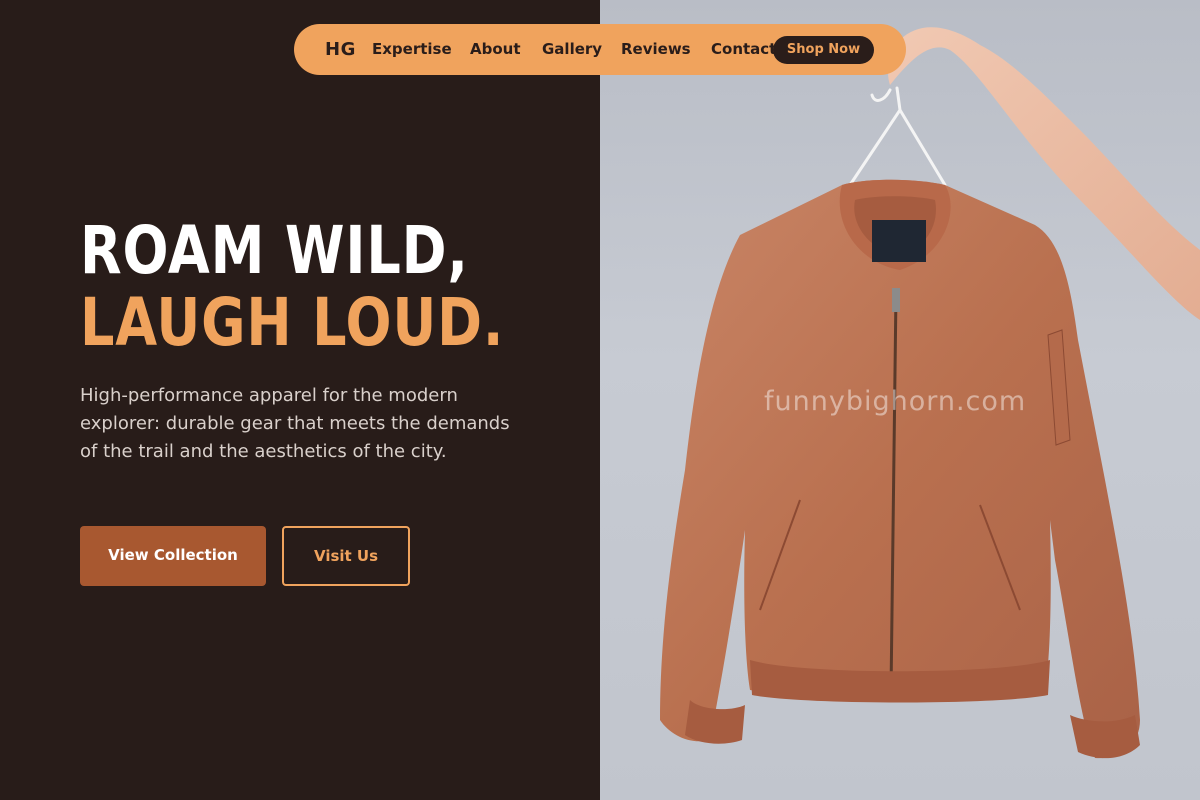  I want to click on visit-us-button: Visit Us, so click(346, 556).